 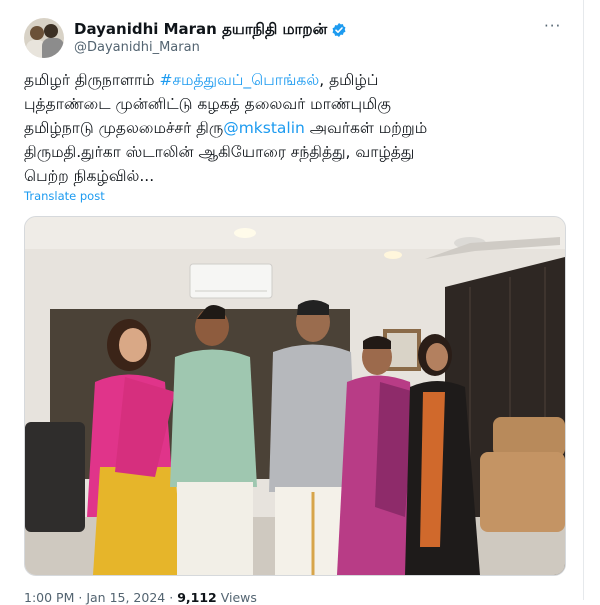 What do you see at coordinates (339, 30) in the screenshot?
I see `verified-badge-icon` at bounding box center [339, 30].